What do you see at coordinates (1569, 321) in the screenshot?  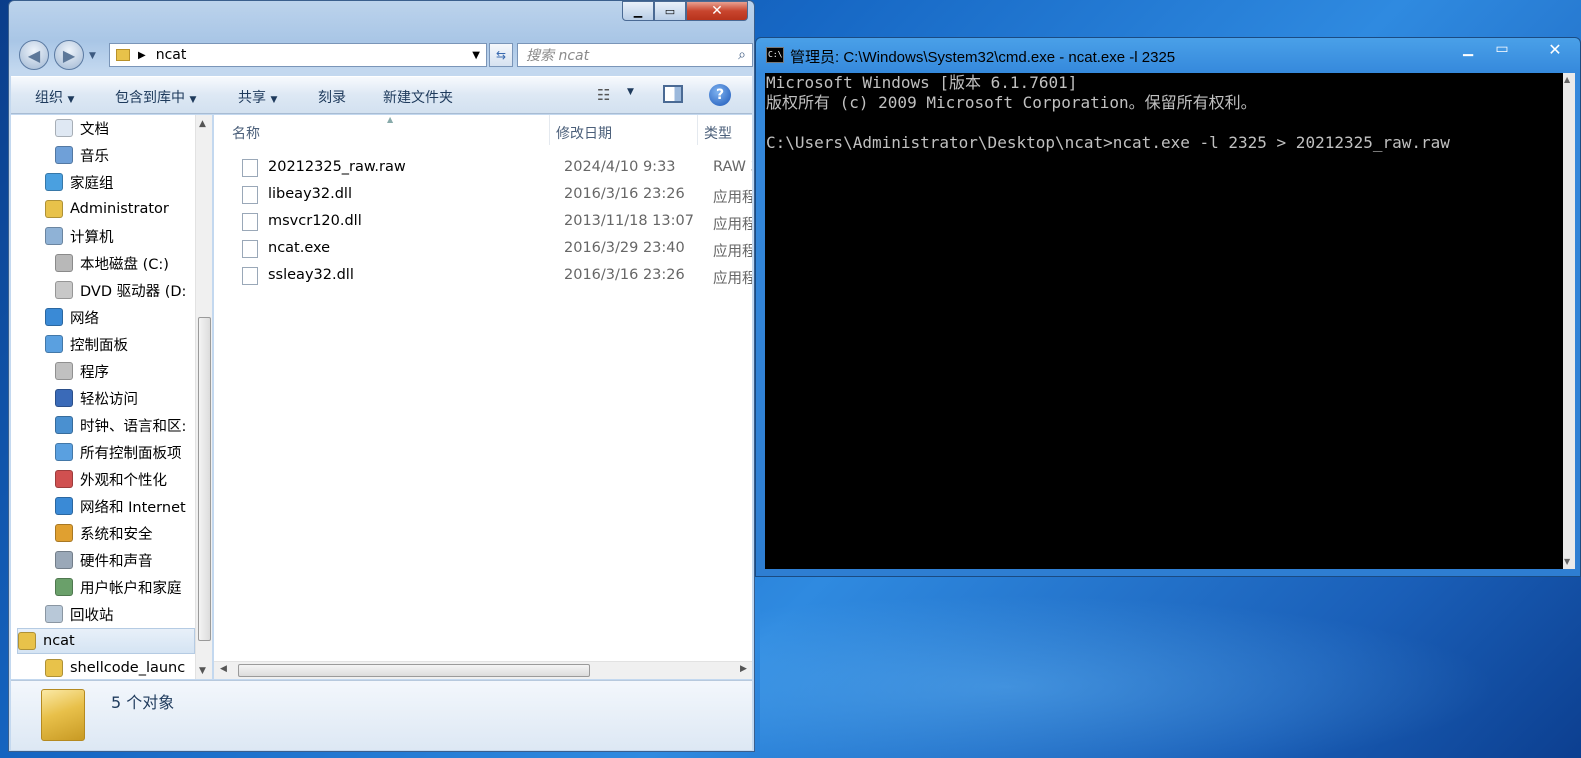 I see `console-scrollbar: ▲ ▼` at bounding box center [1569, 321].